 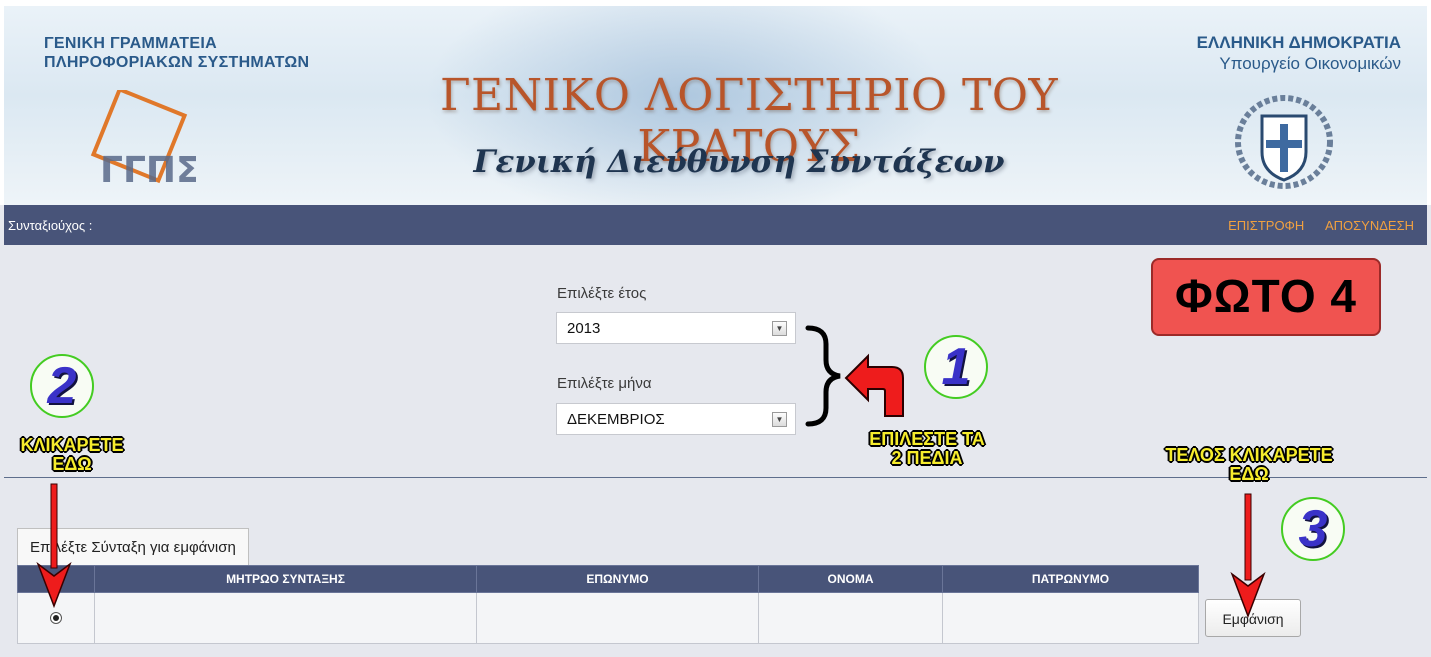 What do you see at coordinates (823, 376) in the screenshot?
I see `brace-icon` at bounding box center [823, 376].